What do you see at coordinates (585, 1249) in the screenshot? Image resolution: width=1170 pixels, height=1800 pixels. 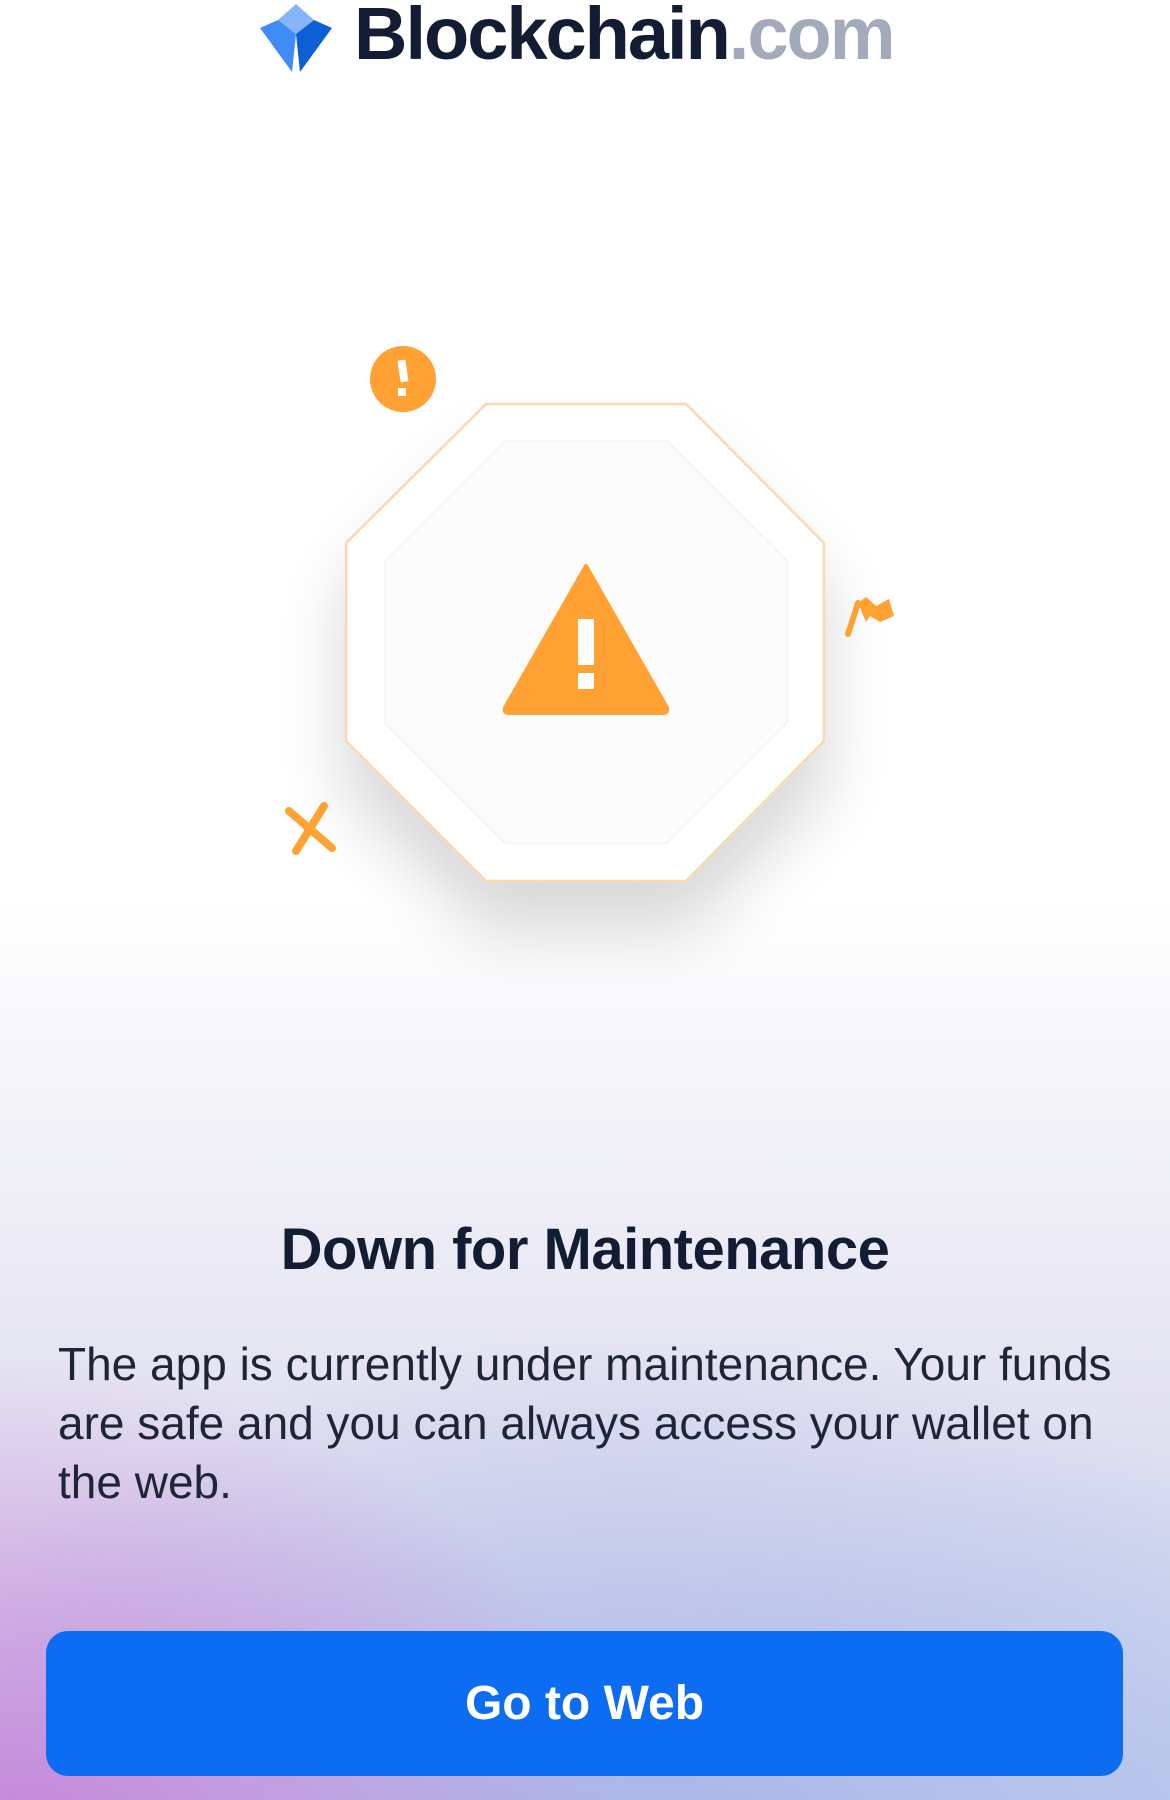 I see `page-title: Down for Maintenance` at bounding box center [585, 1249].